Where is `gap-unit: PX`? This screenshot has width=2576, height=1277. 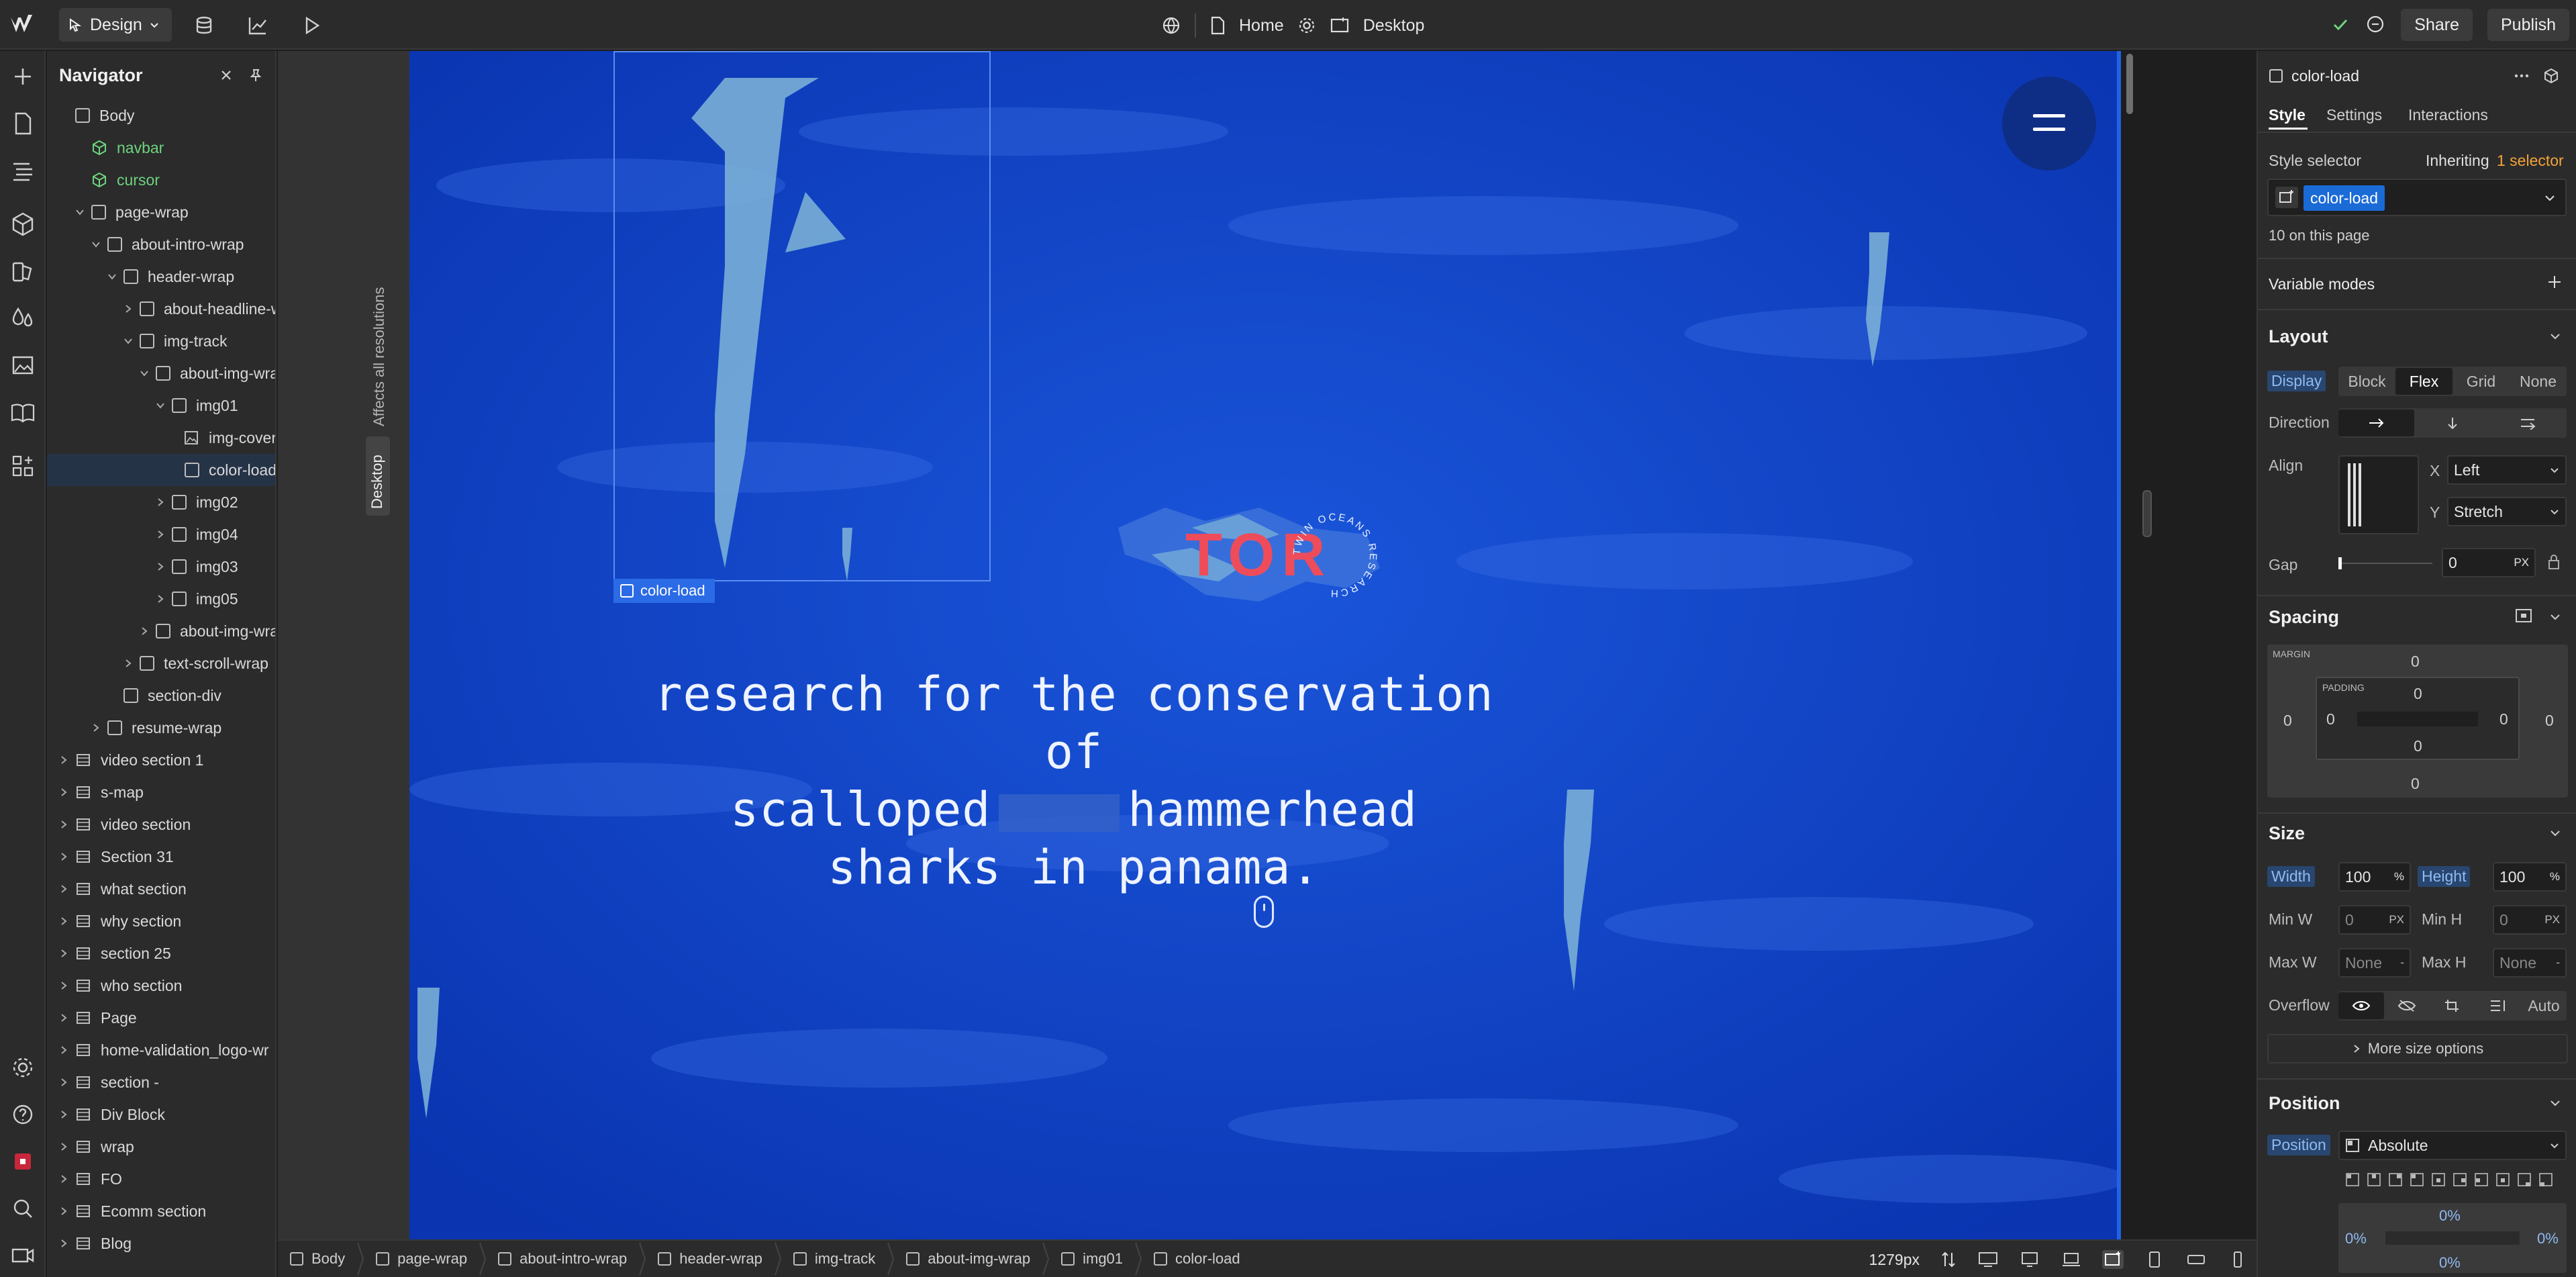 gap-unit: PX is located at coordinates (2521, 562).